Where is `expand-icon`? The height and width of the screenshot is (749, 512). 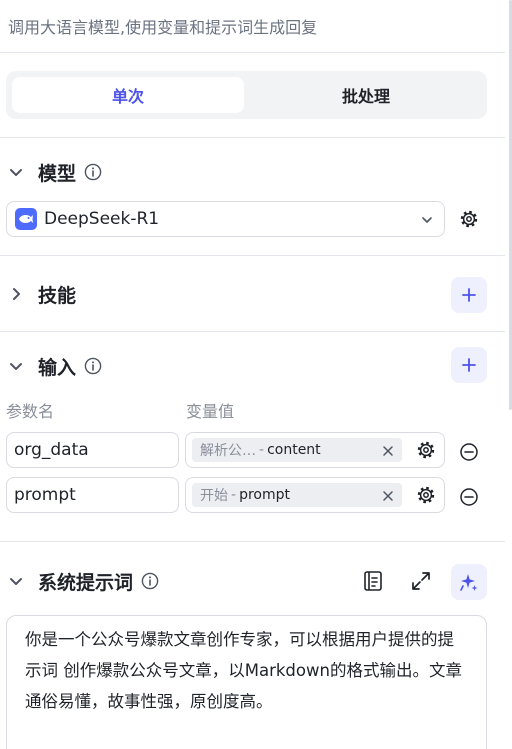 expand-icon is located at coordinates (421, 581).